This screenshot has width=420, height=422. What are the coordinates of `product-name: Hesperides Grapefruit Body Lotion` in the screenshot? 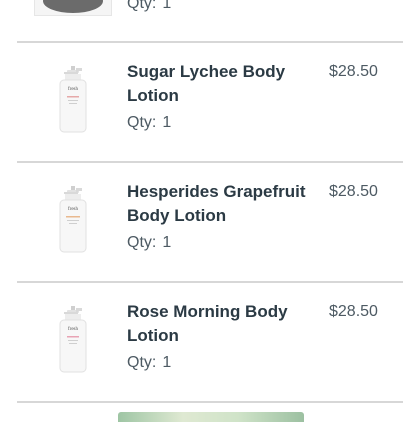 It's located at (224, 204).